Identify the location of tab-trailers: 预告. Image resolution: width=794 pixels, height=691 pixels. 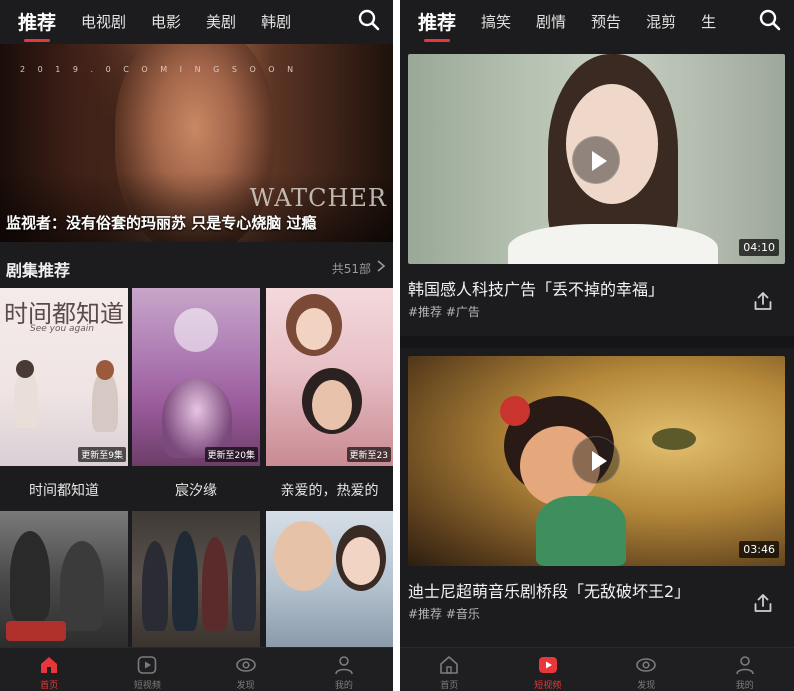
(606, 21).